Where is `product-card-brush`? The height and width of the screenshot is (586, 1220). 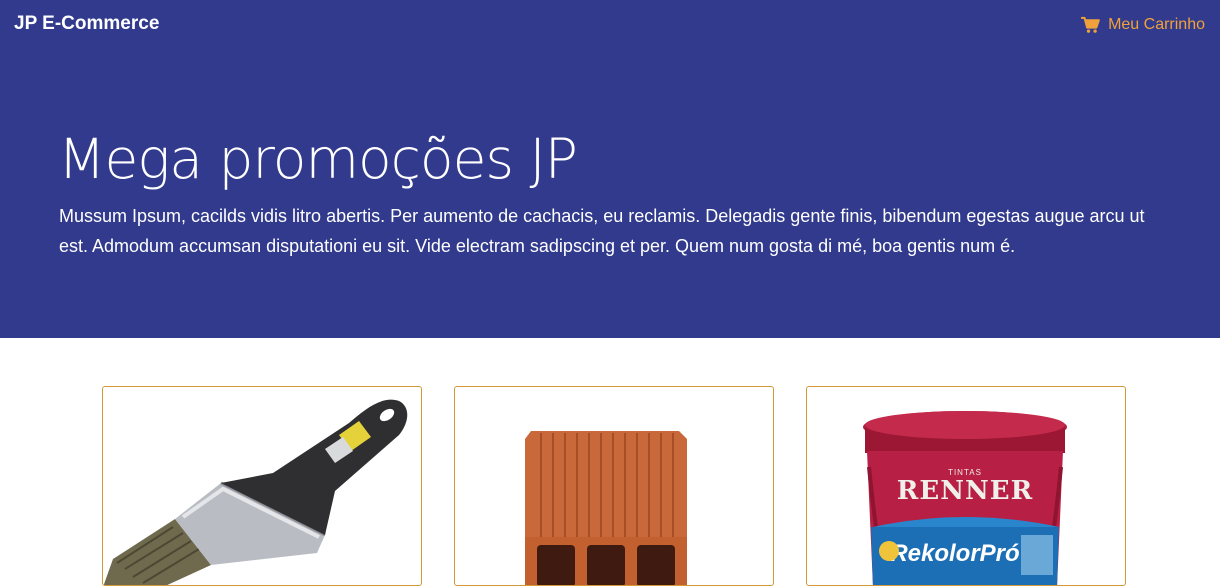 product-card-brush is located at coordinates (262, 486).